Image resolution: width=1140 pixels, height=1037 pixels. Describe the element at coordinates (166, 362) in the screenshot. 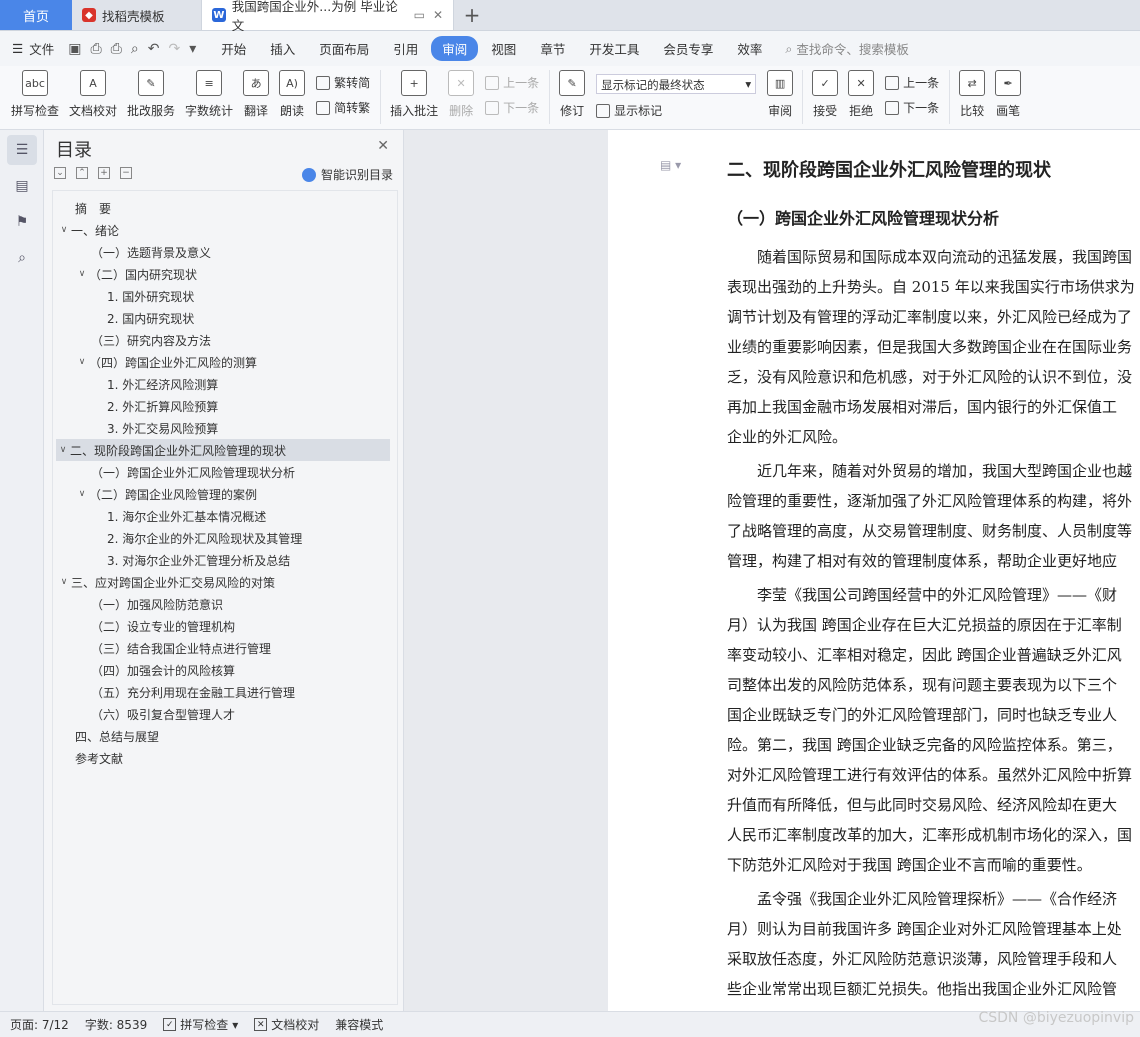

I see `toc-item: ∨ （四）跨国企业外汇风险的测算` at that location.